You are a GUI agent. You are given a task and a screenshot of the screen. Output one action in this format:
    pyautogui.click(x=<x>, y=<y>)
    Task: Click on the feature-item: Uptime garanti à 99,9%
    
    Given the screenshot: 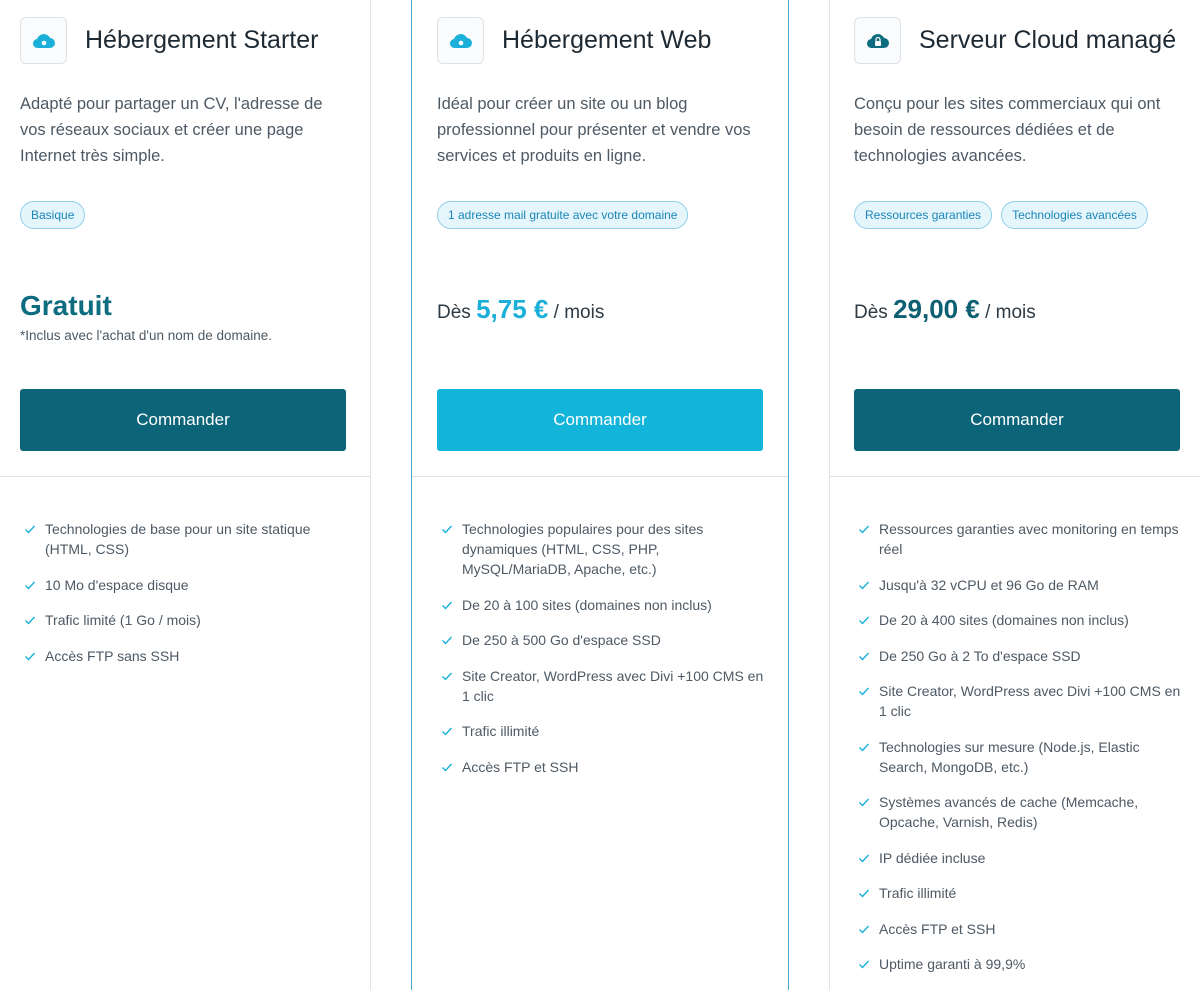 What is the action you would take?
    pyautogui.click(x=1021, y=964)
    